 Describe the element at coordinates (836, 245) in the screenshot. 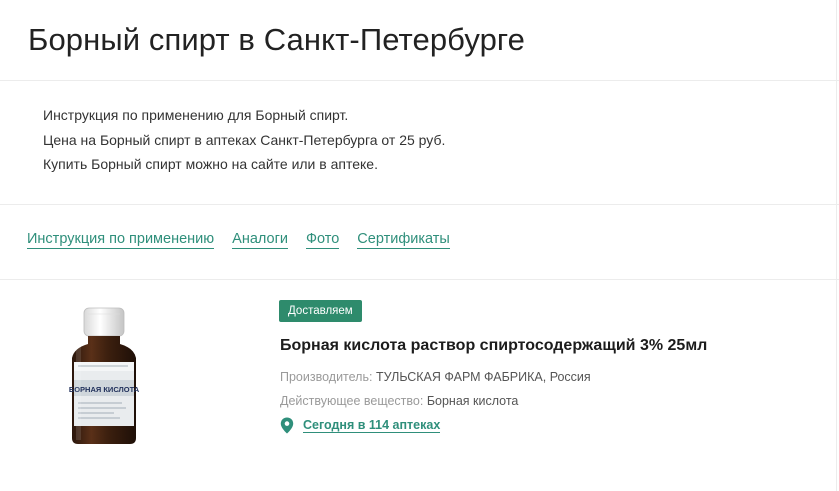

I see `content-border` at that location.